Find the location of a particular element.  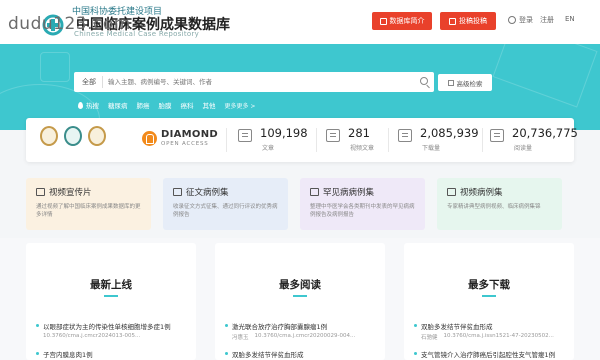

hot-term: 糖尿病 is located at coordinates (118, 105).